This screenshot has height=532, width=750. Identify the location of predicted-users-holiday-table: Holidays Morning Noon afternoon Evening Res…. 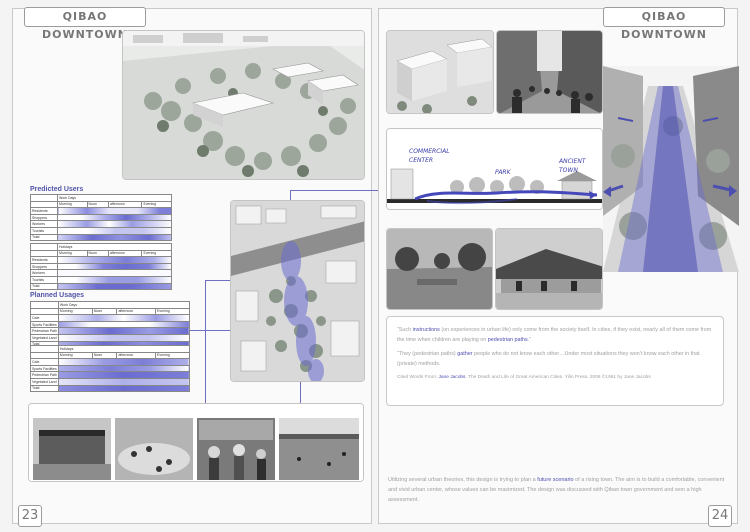
(101, 267).